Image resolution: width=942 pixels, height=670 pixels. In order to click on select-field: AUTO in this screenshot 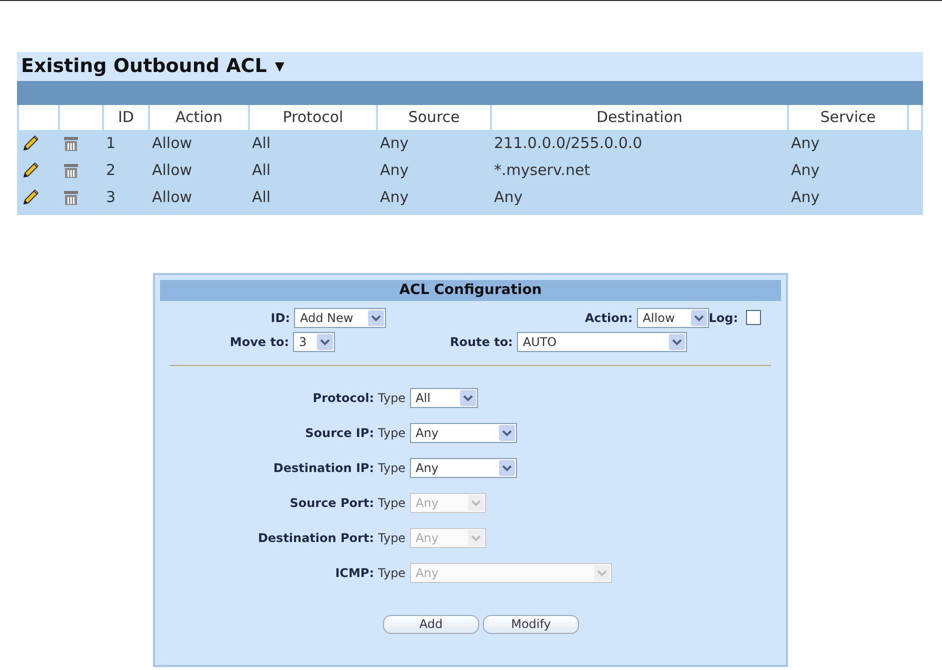, I will do `click(601, 342)`.